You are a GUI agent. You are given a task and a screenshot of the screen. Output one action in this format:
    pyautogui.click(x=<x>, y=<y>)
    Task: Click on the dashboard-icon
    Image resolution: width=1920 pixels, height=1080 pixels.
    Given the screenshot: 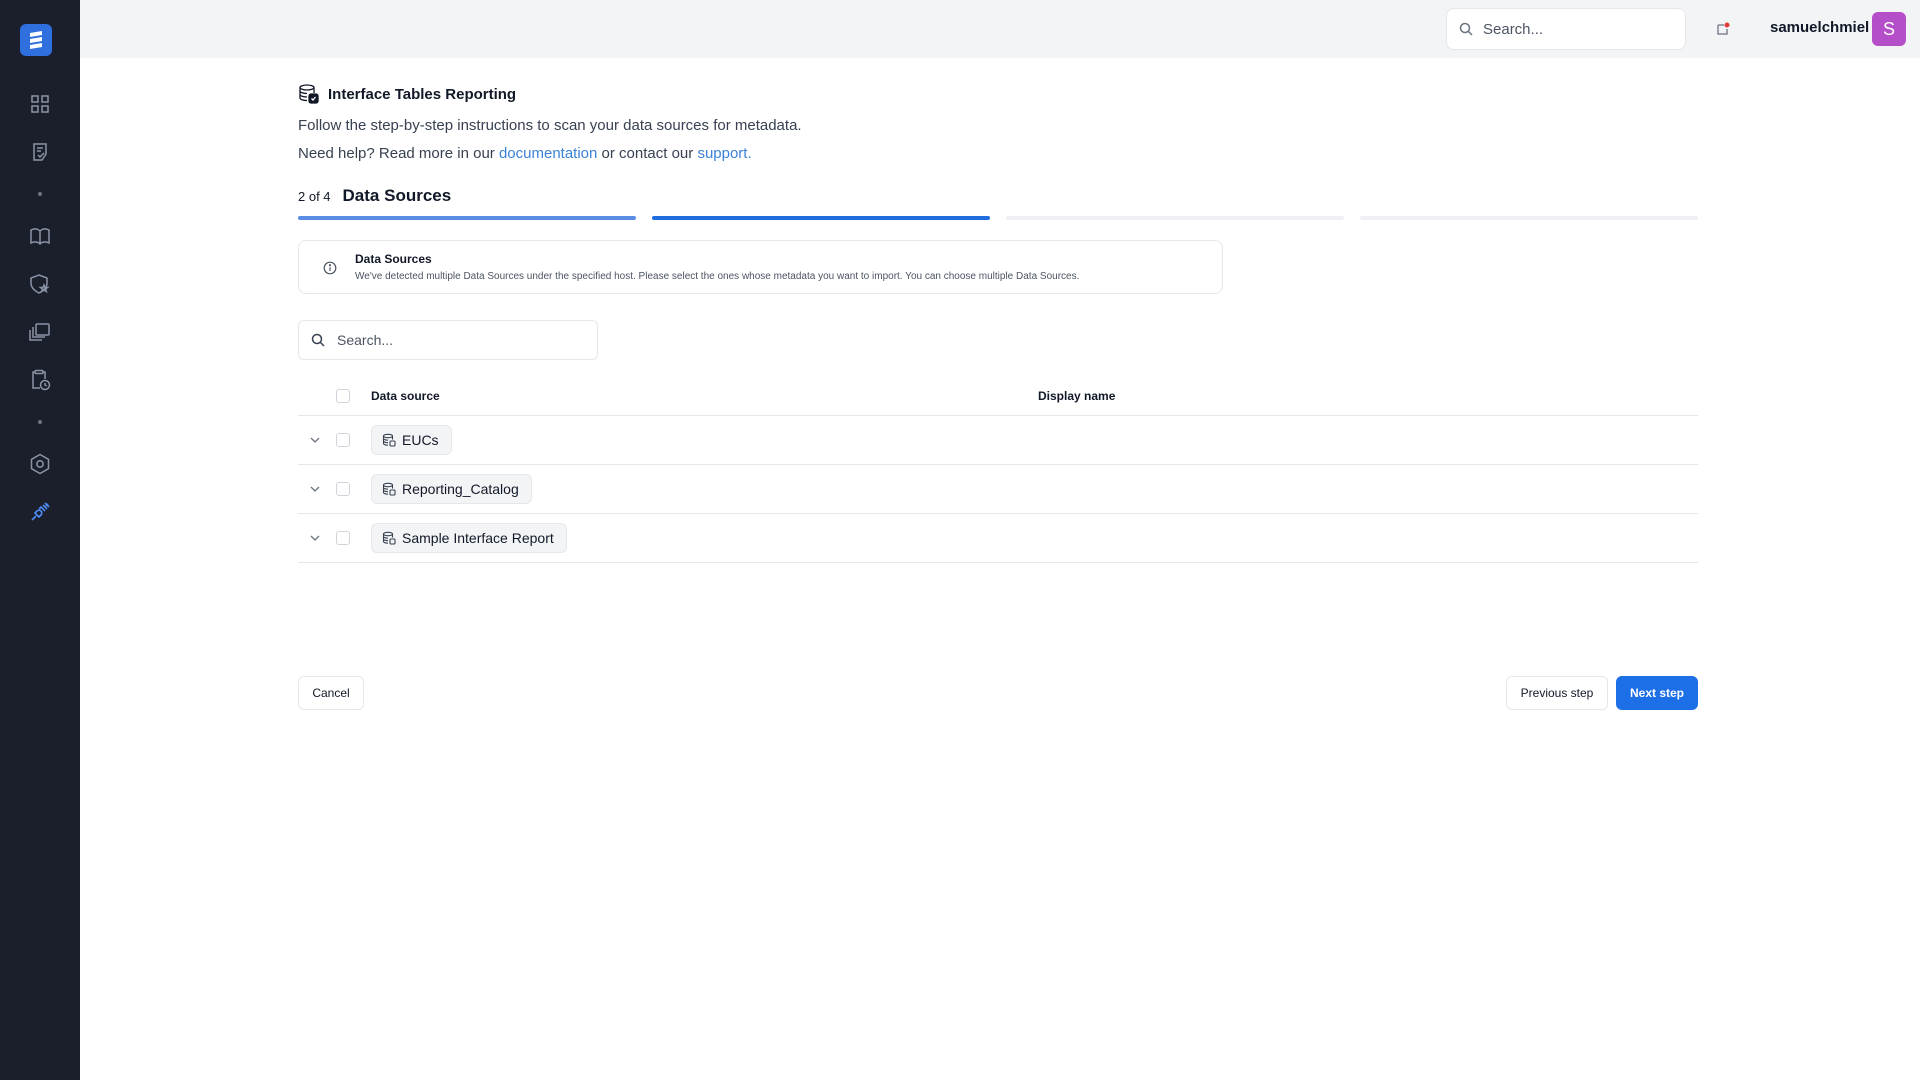 What is the action you would take?
    pyautogui.click(x=40, y=104)
    